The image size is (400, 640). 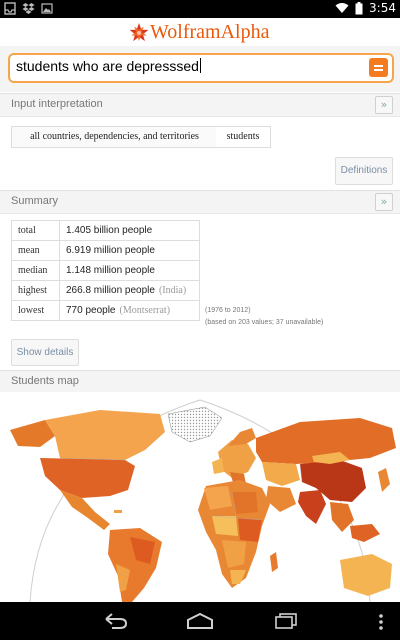 What do you see at coordinates (378, 67) in the screenshot?
I see `compute-button` at bounding box center [378, 67].